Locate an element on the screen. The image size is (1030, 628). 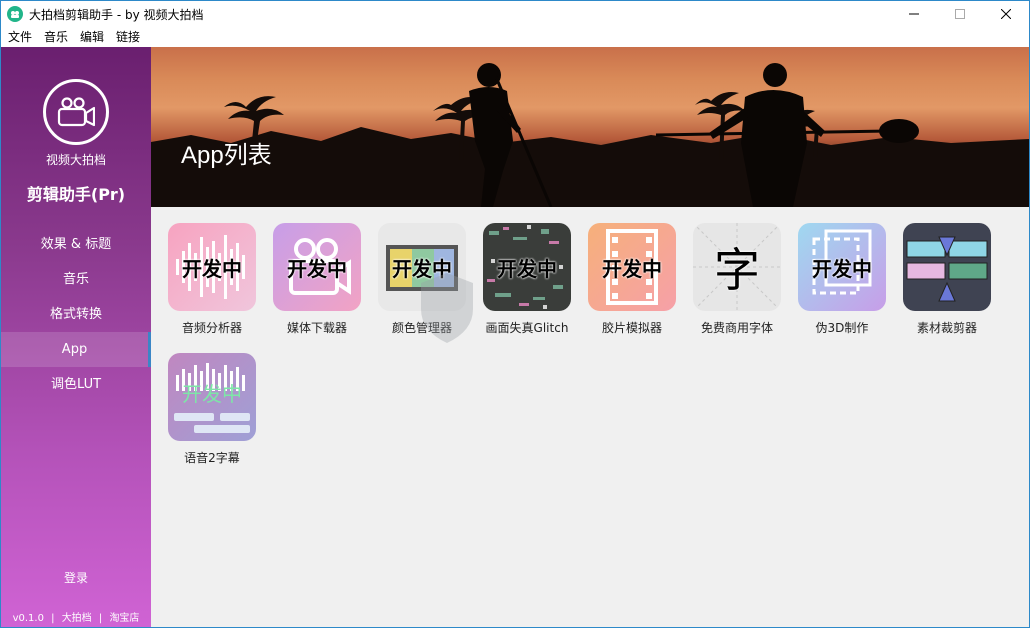
audio-analyzer-icon: 开发中 is located at coordinates (212, 267).